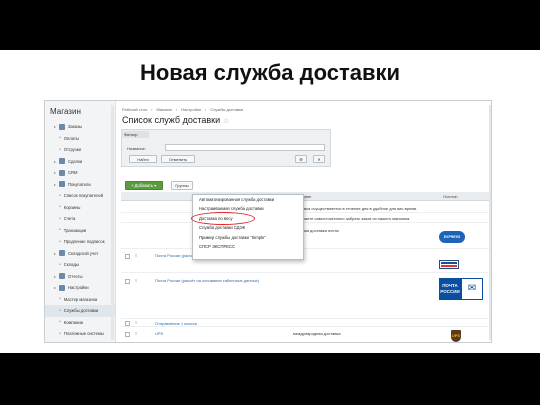 The image size is (540, 405). I want to click on sidebar-item-label: Корзины, so click(72, 207).